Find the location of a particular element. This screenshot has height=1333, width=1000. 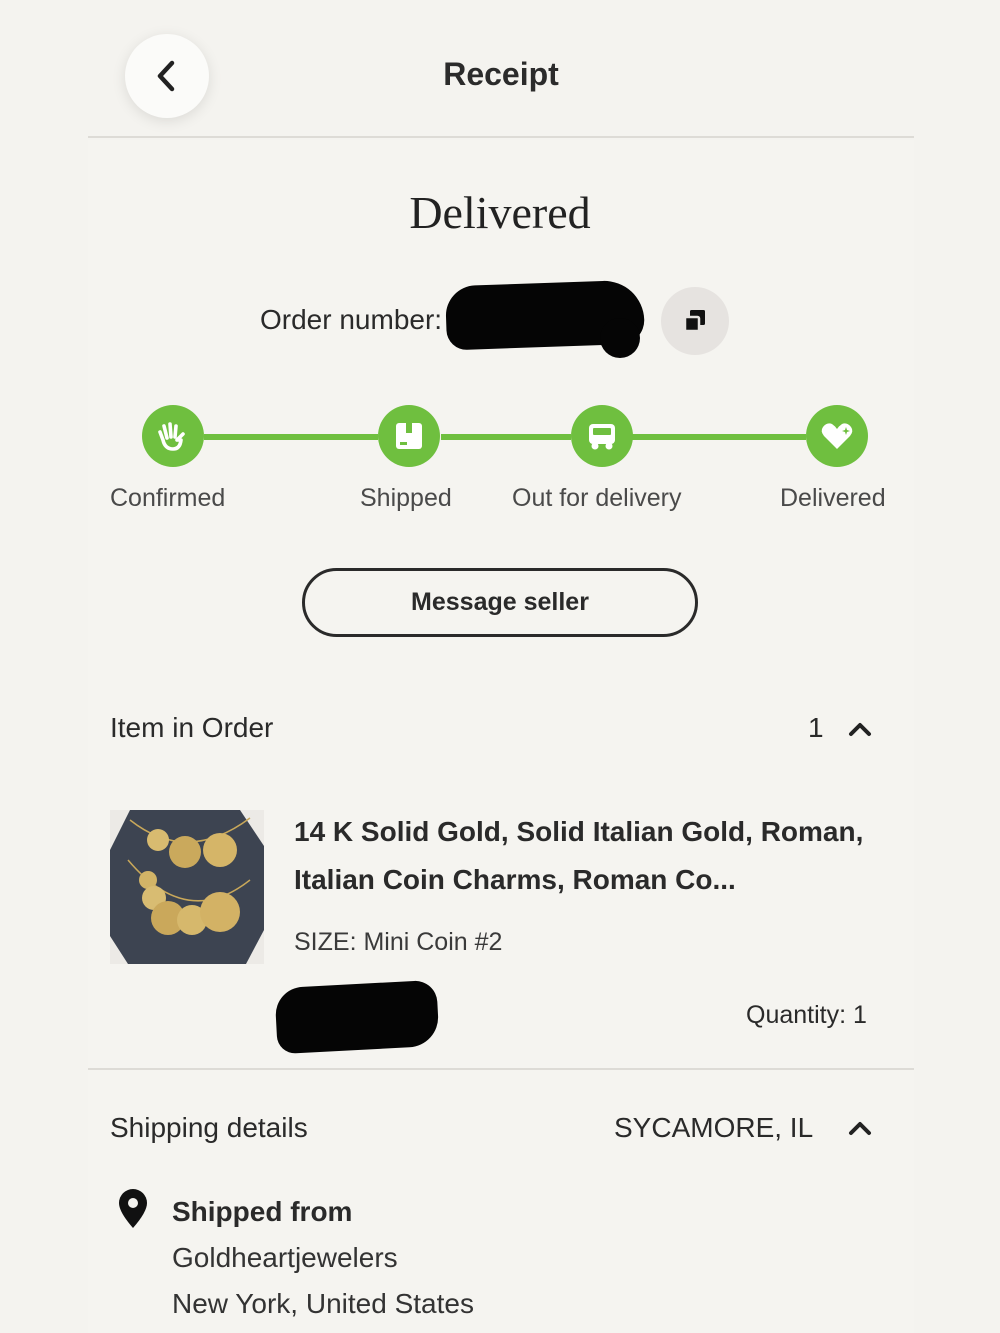

box-icon is located at coordinates (409, 436).